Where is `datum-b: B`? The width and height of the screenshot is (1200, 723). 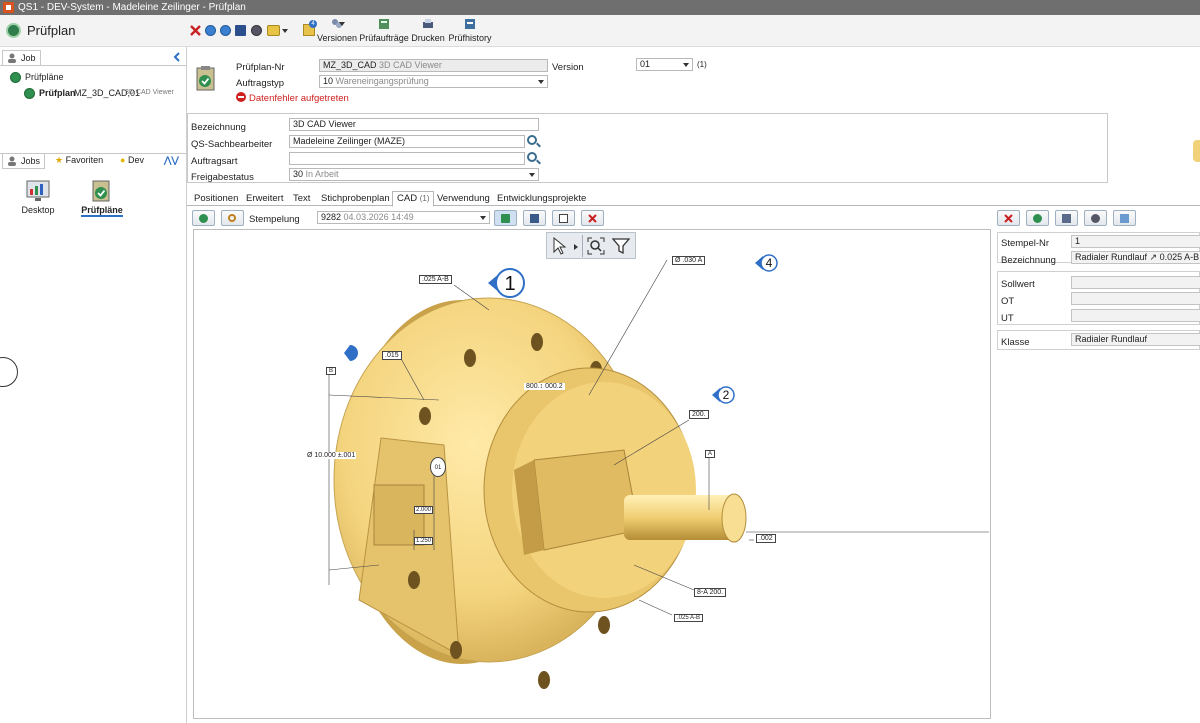 datum-b: B is located at coordinates (331, 371).